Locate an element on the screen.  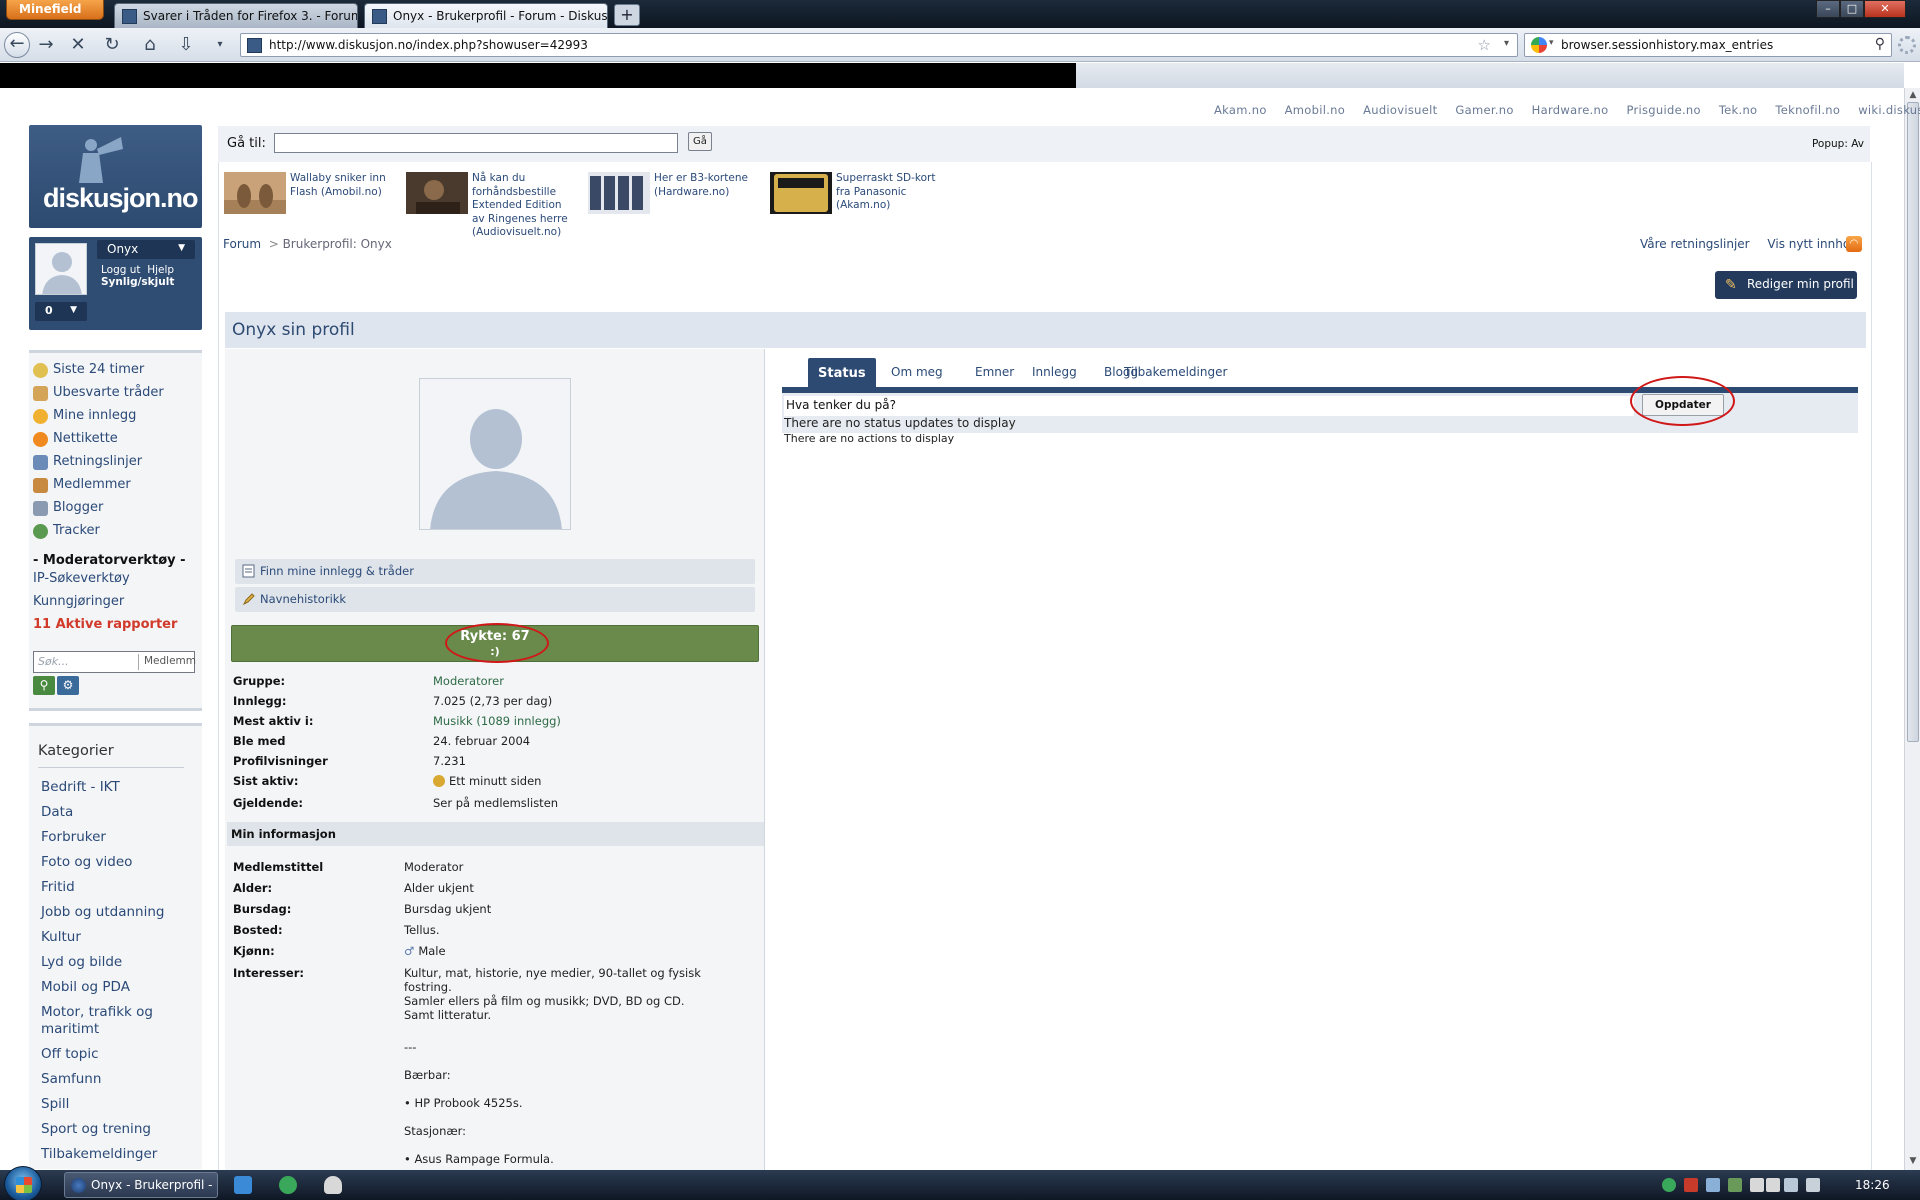
stat-value: Moderatorer is located at coordinates (468, 681).